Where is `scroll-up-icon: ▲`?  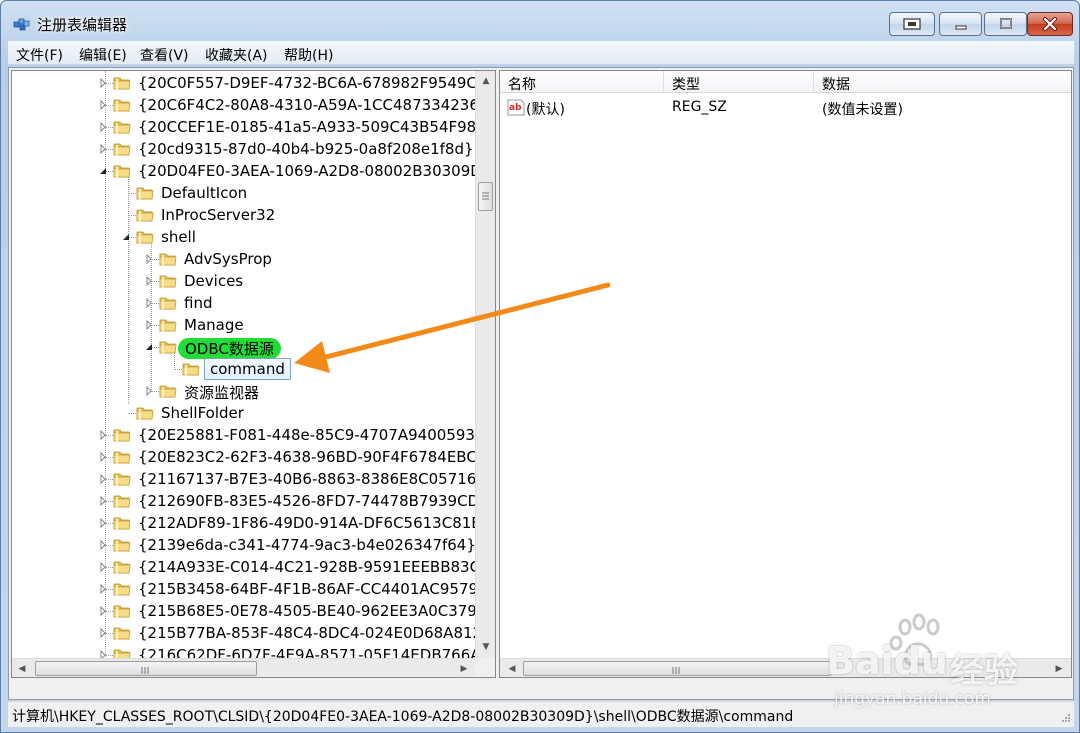 scroll-up-icon: ▲ is located at coordinates (486, 81).